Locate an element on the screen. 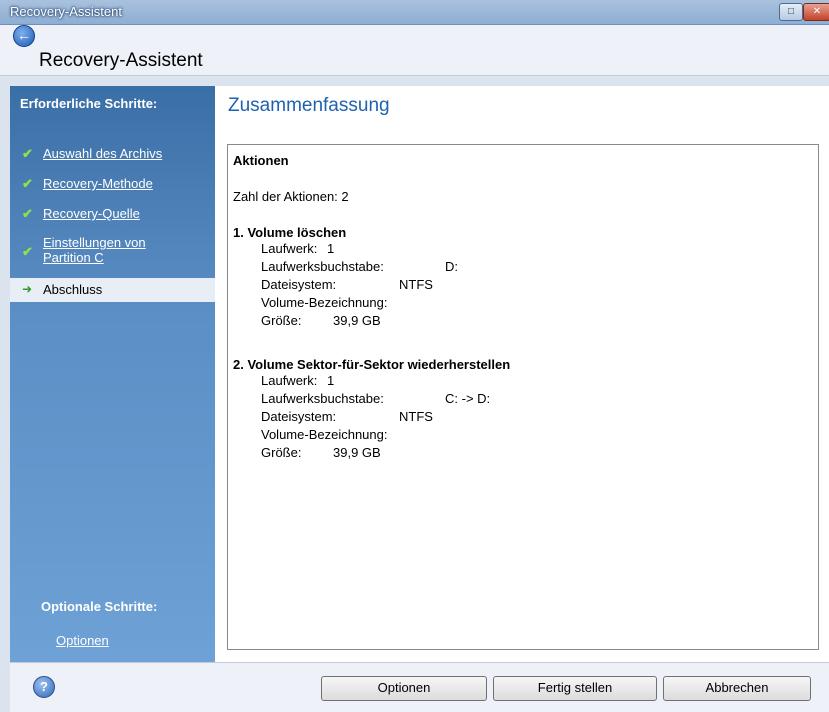 This screenshot has height=712, width=829. button-bar: ? Optionen Fertig stellen Abbrechen is located at coordinates (419, 687).